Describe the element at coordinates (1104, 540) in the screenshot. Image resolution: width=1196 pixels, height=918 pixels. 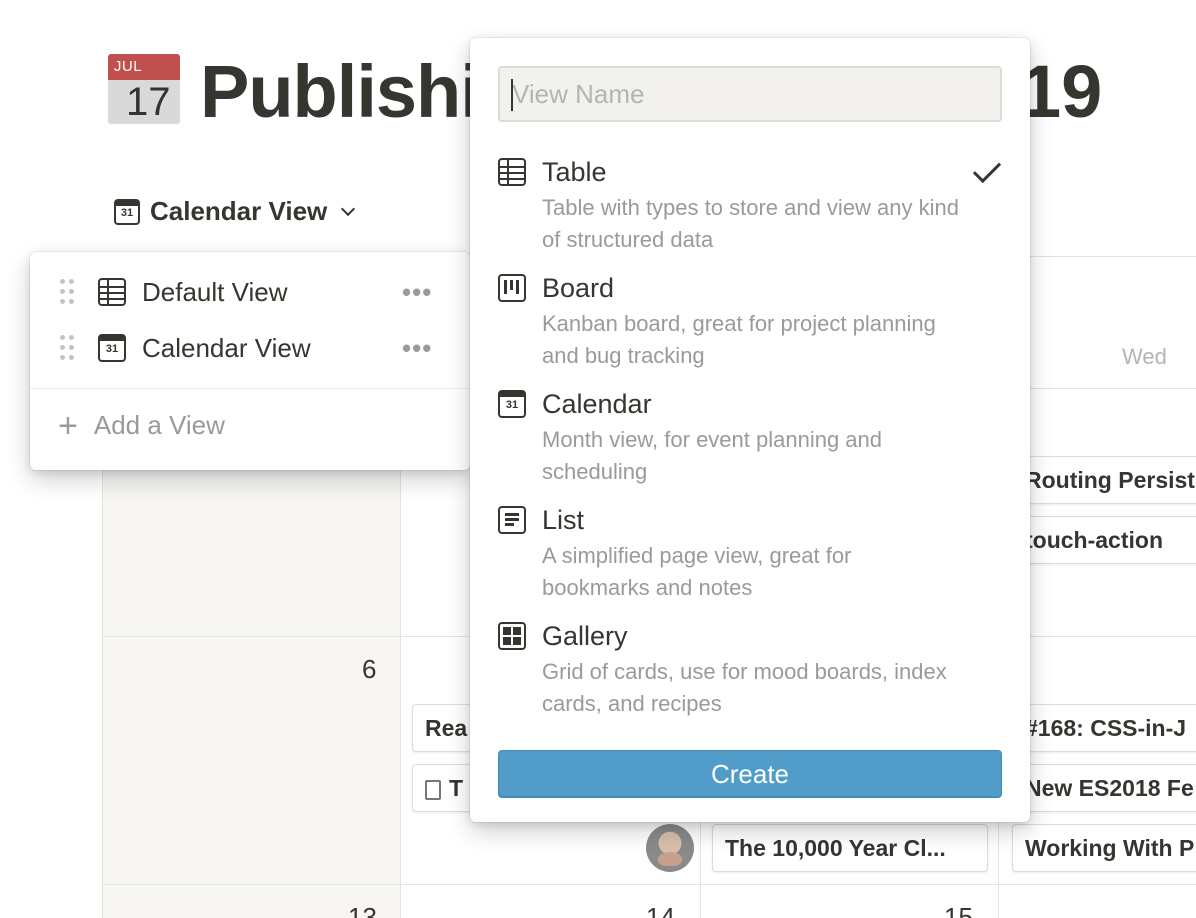
I see `event-card: touch-action` at that location.